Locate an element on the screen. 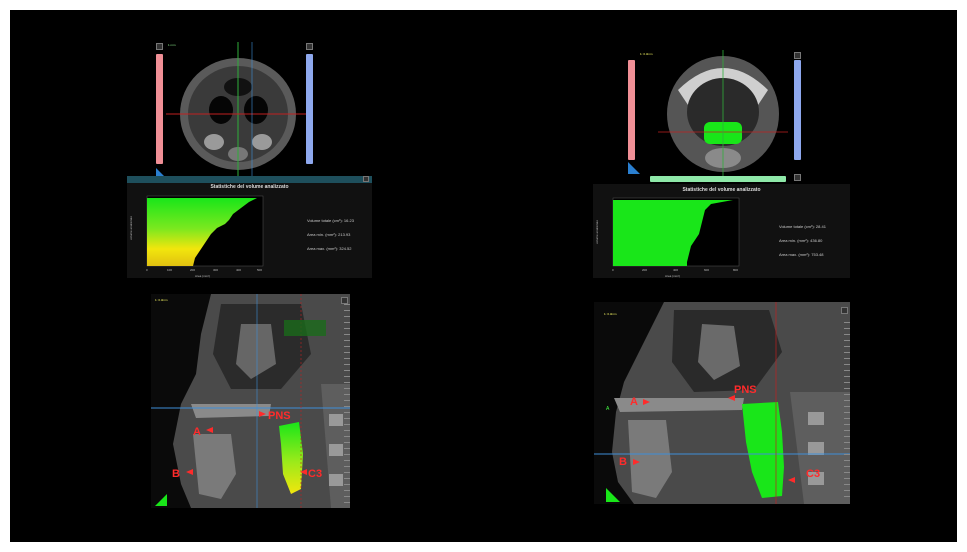 Image resolution: width=967 pixels, height=552 pixels. right-landmark-arrows is located at coordinates (714, 439).